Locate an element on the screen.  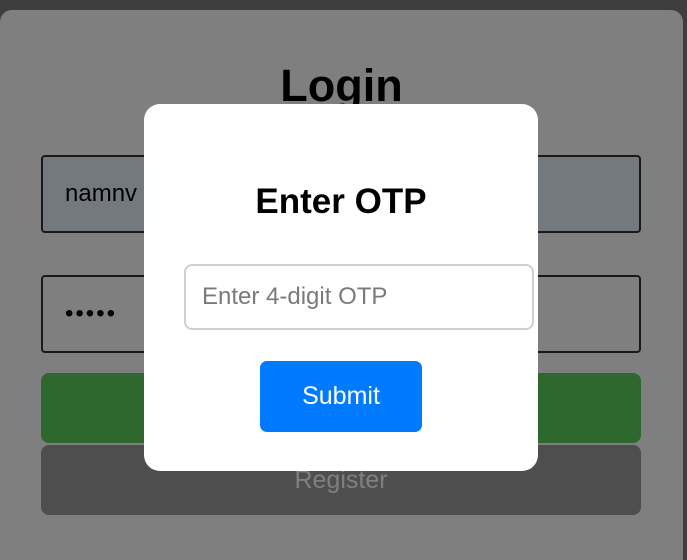
submit-button: Submit is located at coordinates (341, 396).